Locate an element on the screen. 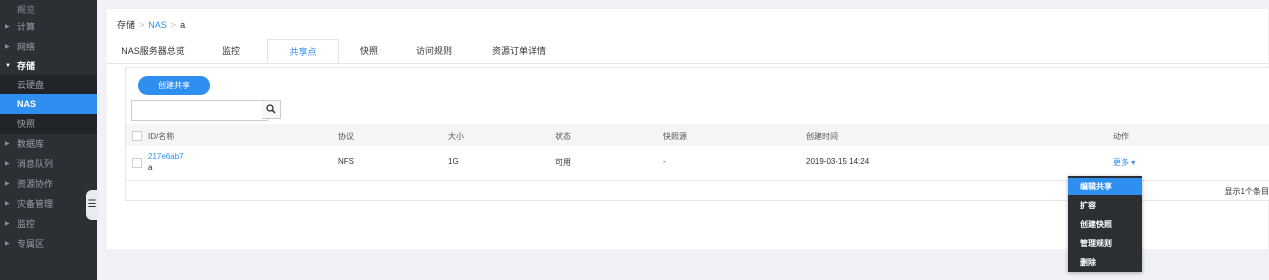 This screenshot has height=280, width=1269. column-header-action: 动作 is located at coordinates (1121, 136).